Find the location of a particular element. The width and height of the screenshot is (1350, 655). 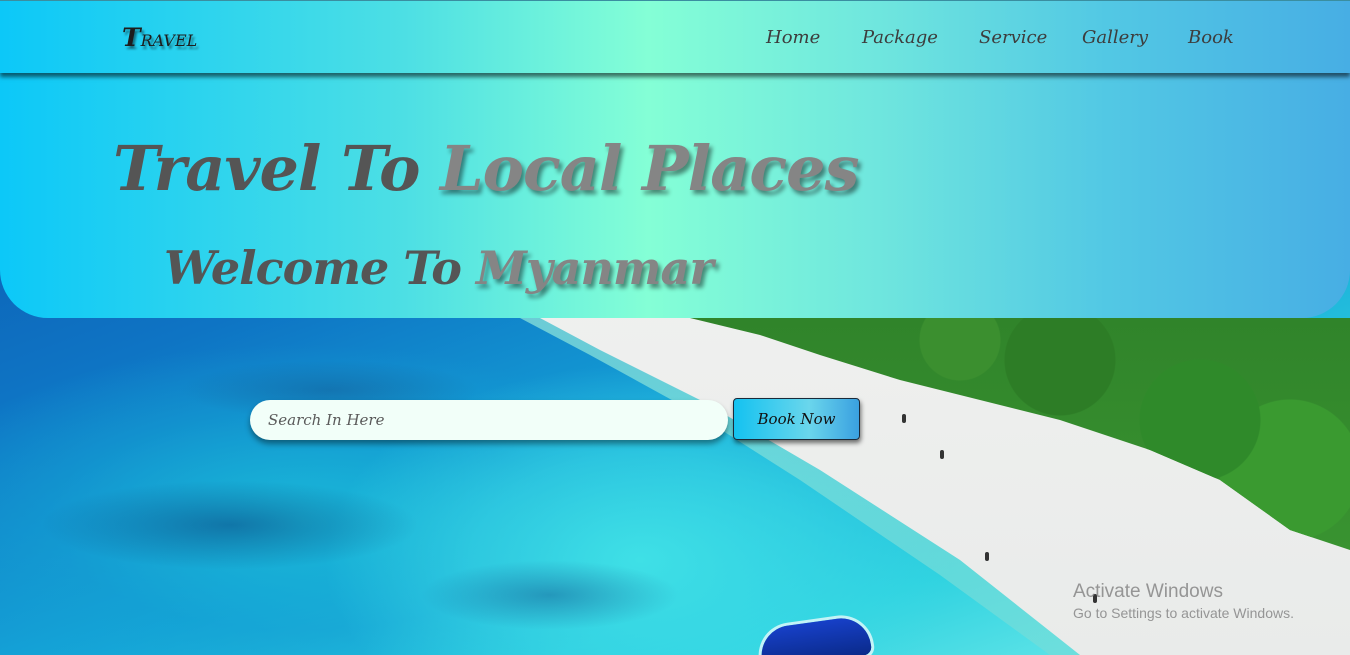

nav-home-link: Home is located at coordinates (793, 37).